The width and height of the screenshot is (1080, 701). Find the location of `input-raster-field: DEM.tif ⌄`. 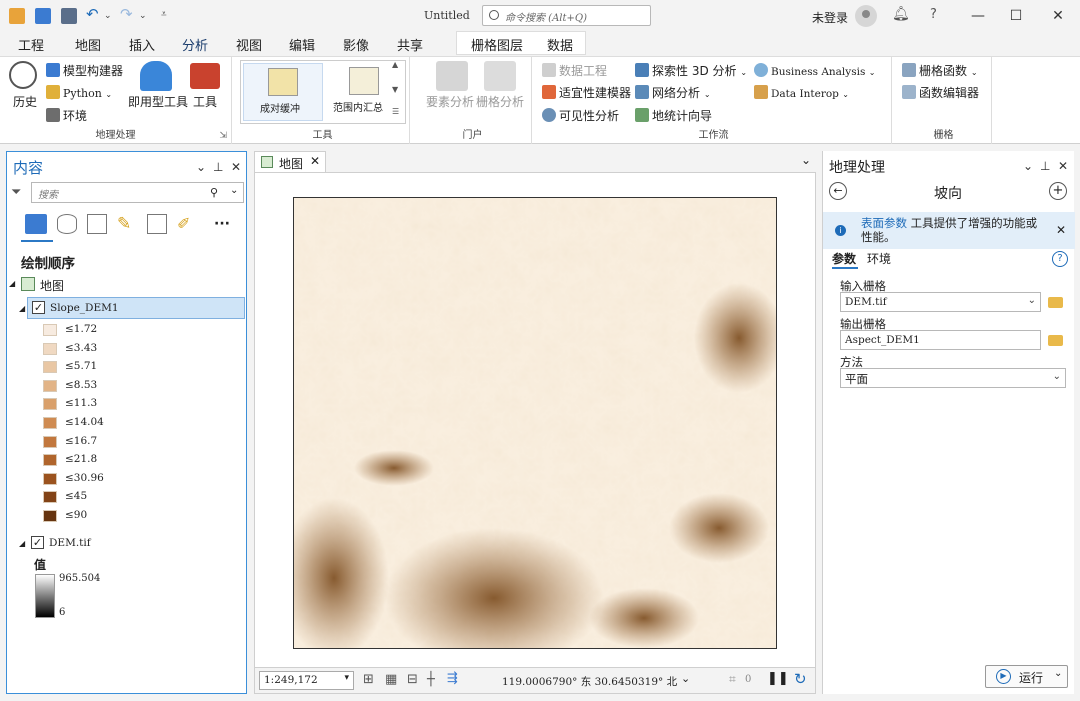

input-raster-field: DEM.tif ⌄ is located at coordinates (940, 302).